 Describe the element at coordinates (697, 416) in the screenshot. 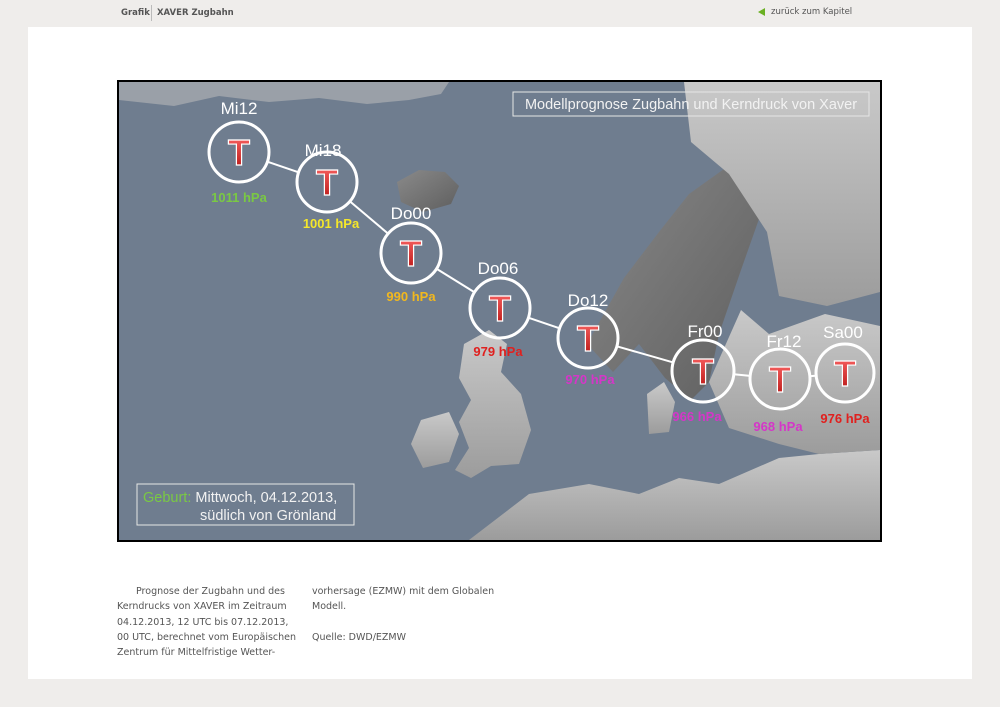

I see `station-pressure-label: 966 hPa` at that location.